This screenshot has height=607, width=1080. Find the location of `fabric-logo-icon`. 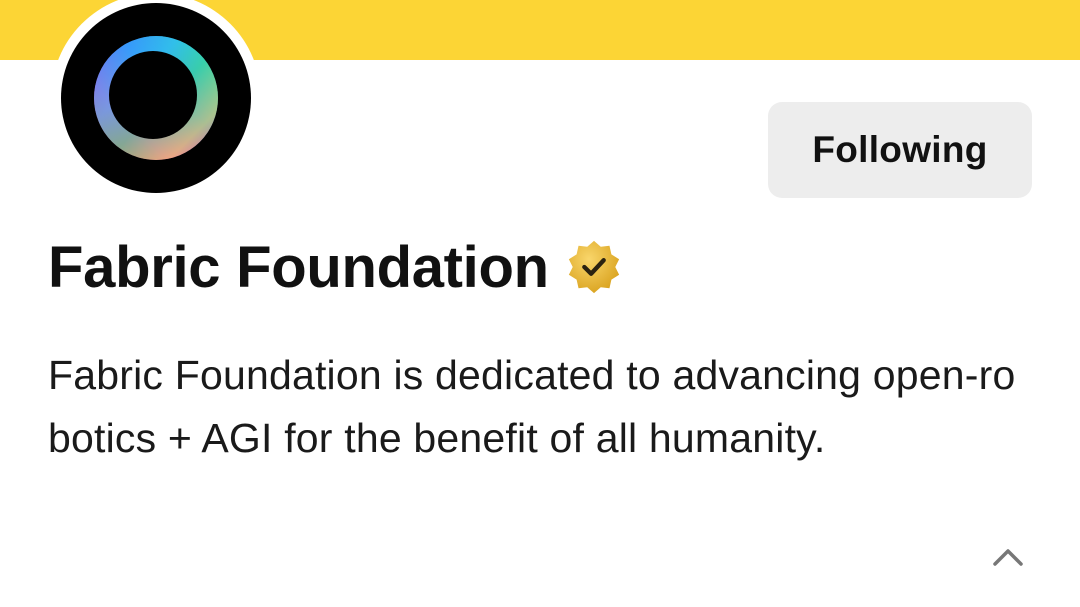

fabric-logo-icon is located at coordinates (156, 98).